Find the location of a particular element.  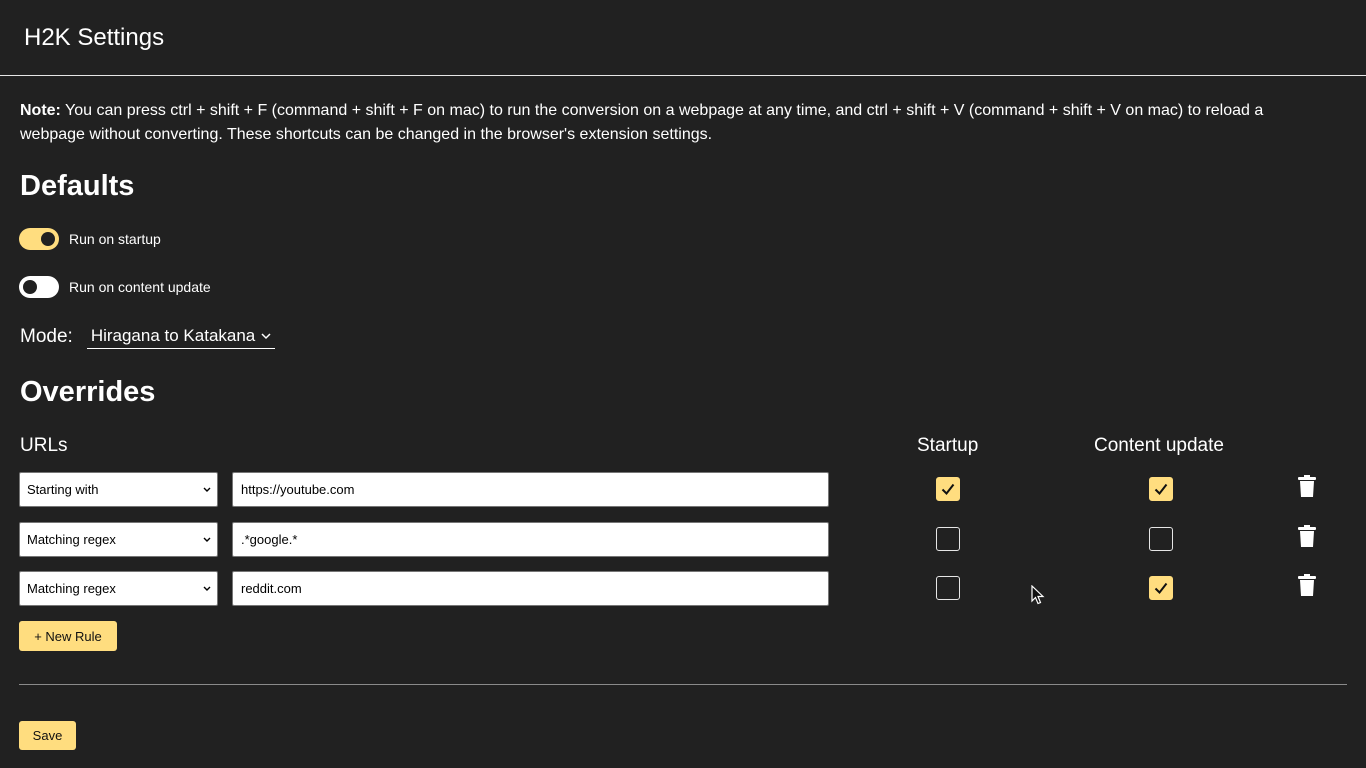

match-type-select: Starting with is located at coordinates (118, 489).